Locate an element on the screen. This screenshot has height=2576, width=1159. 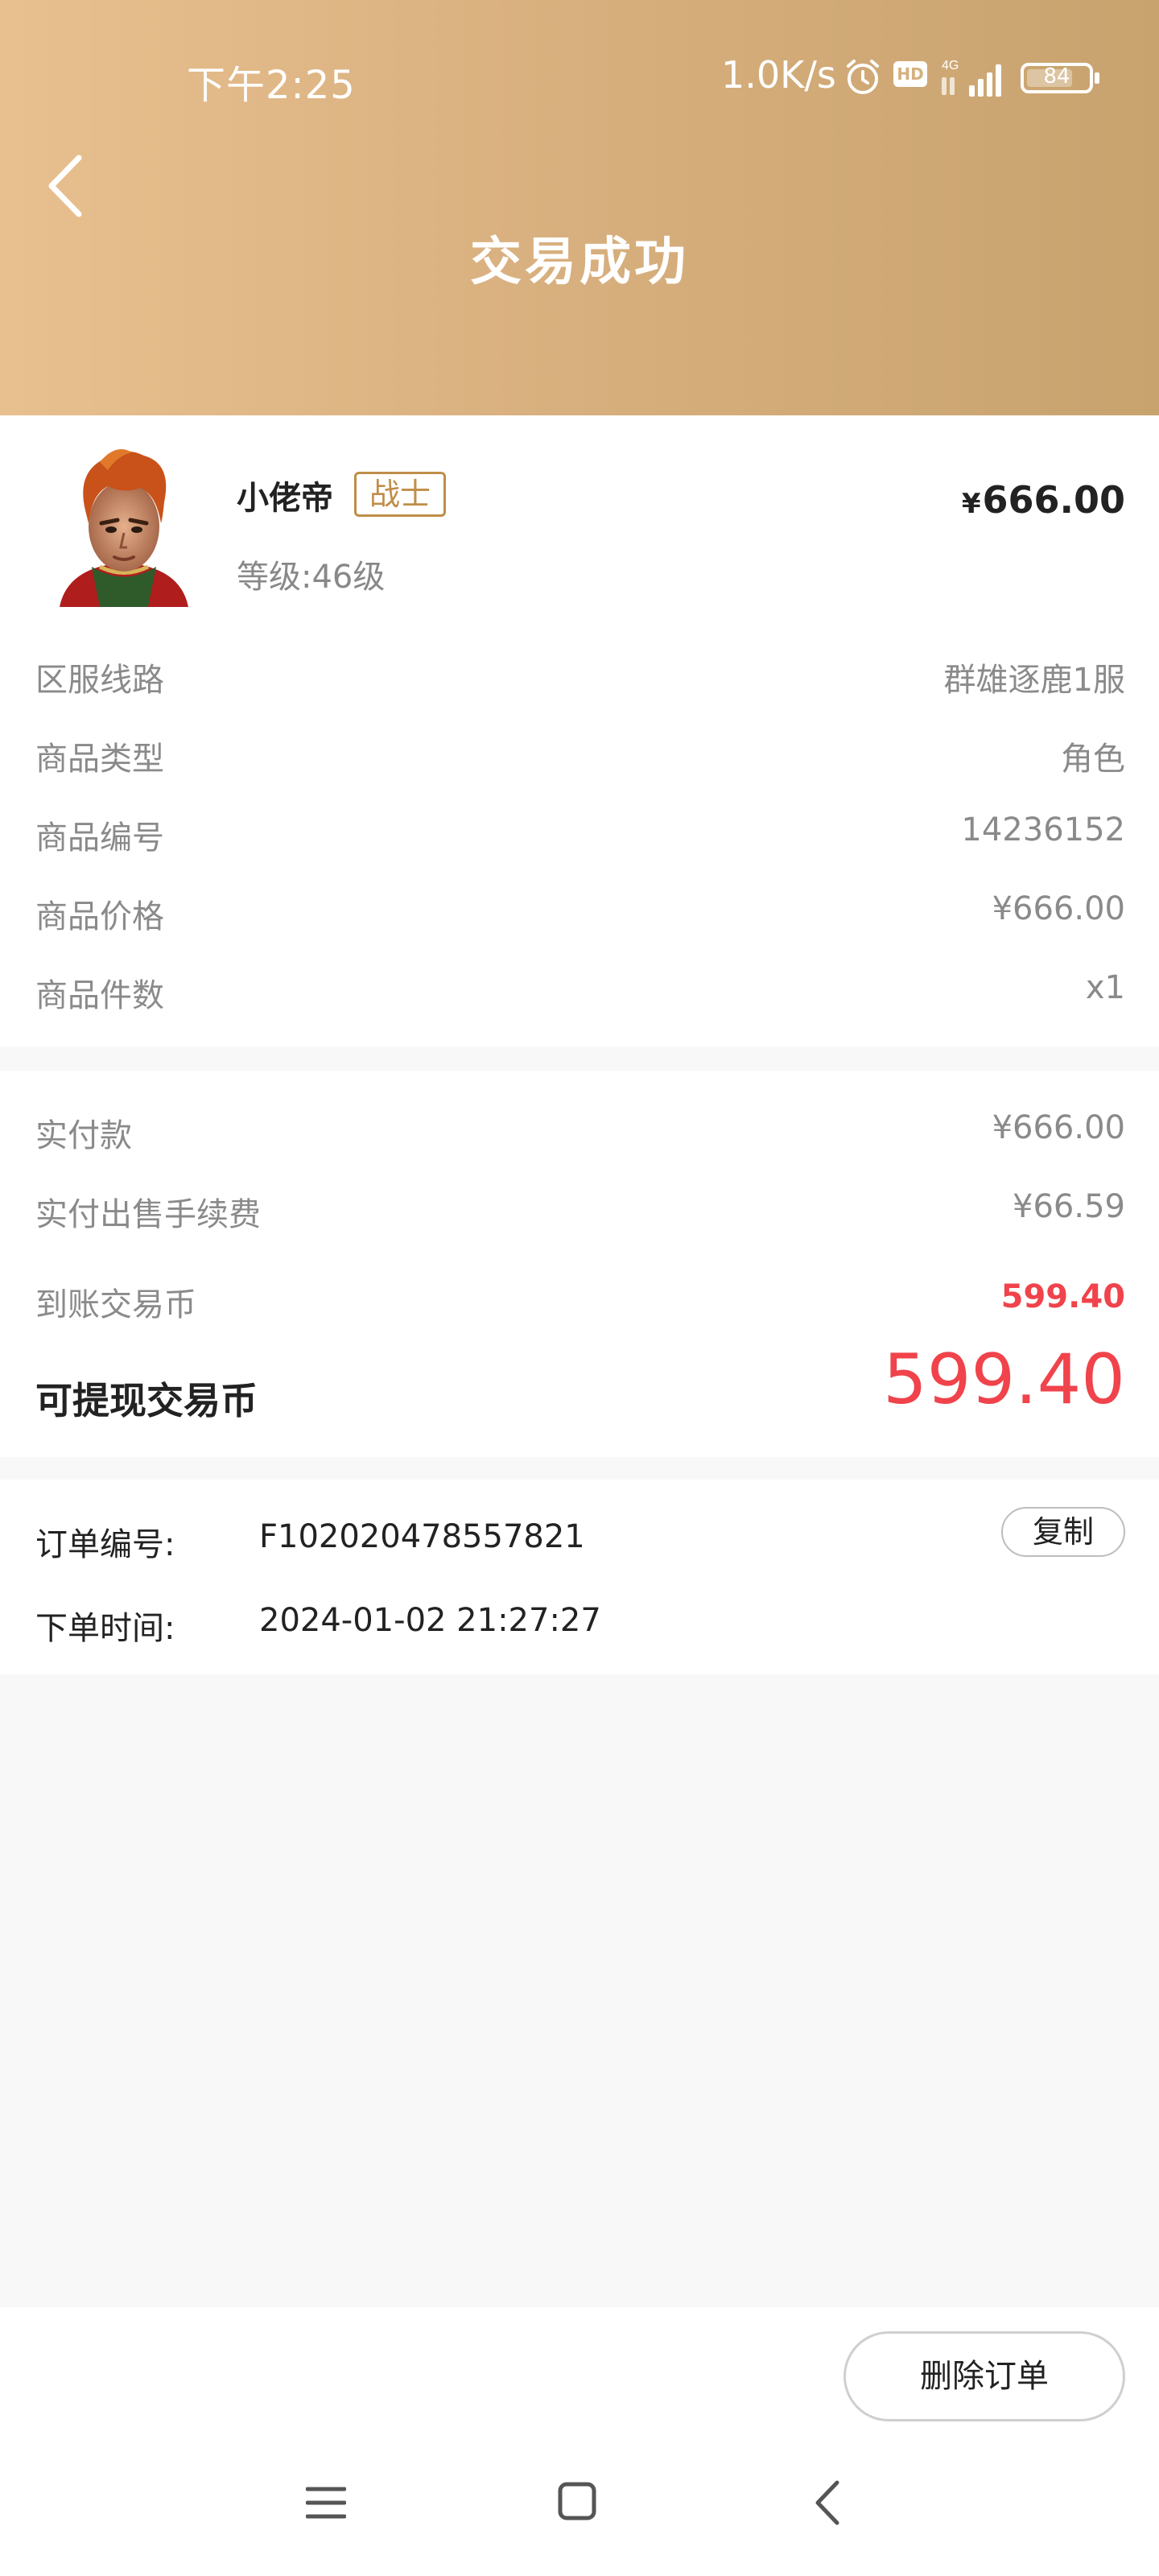
fee-label: 实付出售手续费 is located at coordinates (148, 1214).